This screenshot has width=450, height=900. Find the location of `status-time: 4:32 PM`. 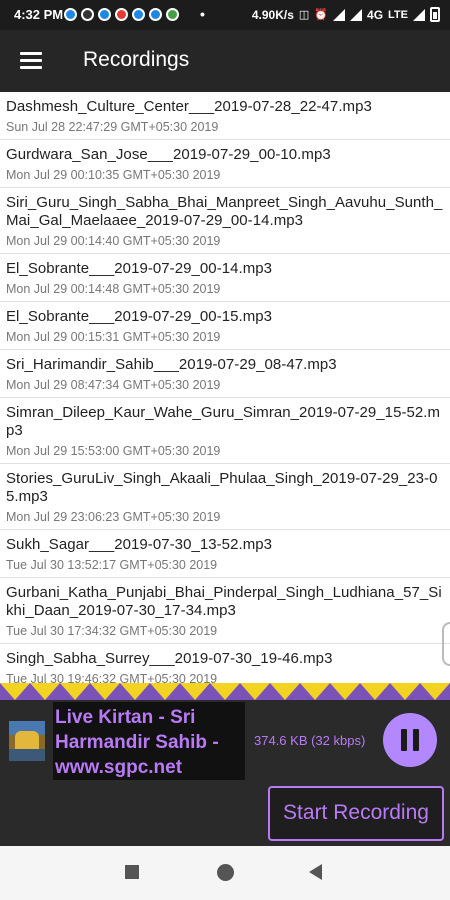

status-time: 4:32 PM is located at coordinates (39, 14).